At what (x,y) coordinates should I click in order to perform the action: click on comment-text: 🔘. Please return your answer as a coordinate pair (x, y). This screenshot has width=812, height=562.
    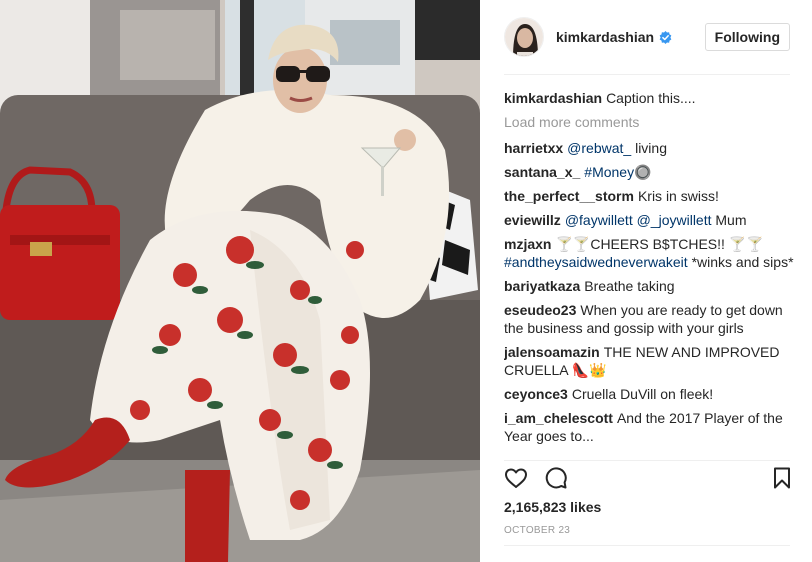
    Looking at the image, I should click on (643, 172).